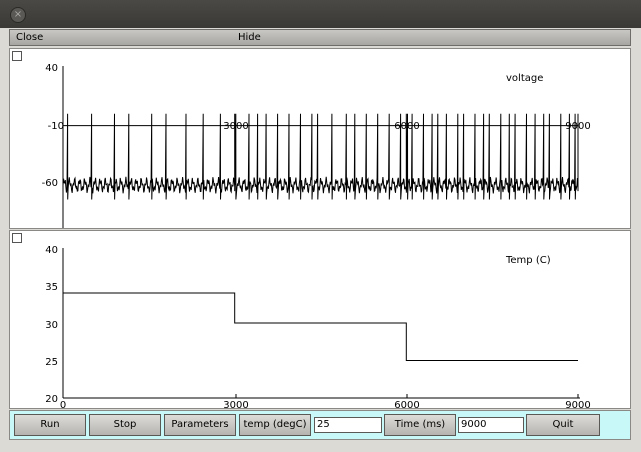 This screenshot has height=452, width=641. What do you see at coordinates (51, 362) in the screenshot?
I see `temp-tick-label: 25` at bounding box center [51, 362].